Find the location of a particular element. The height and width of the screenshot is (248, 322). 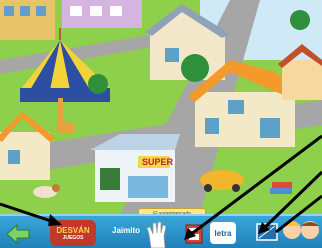

kids-characters-icon is located at coordinates (301, 230).